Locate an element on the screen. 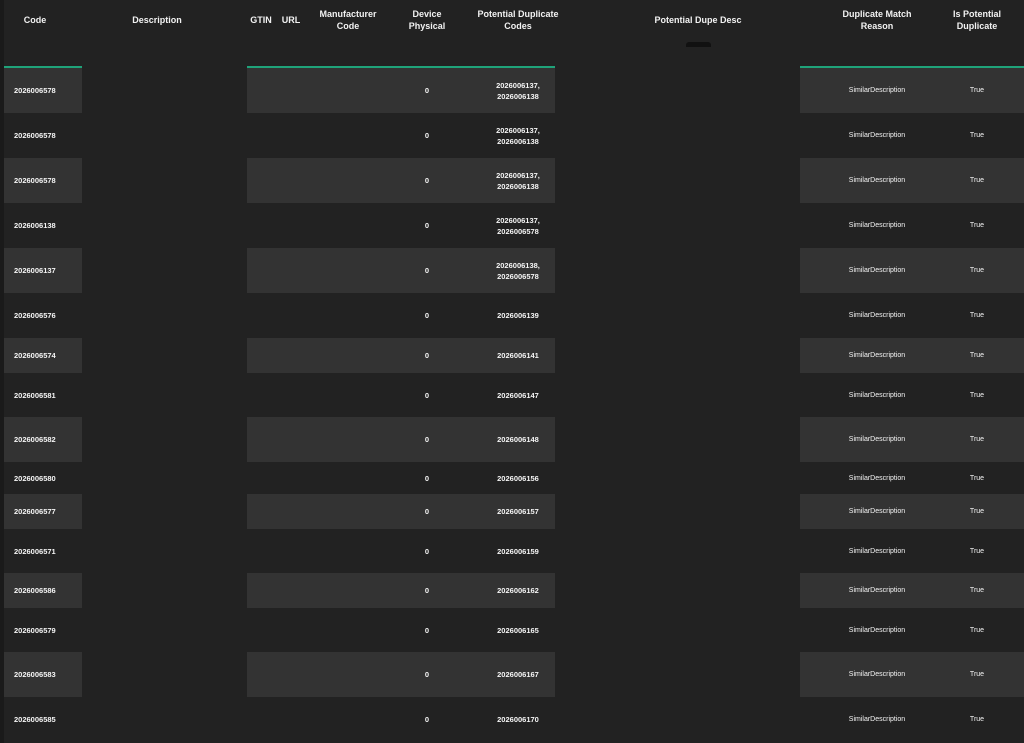 The image size is (1024, 743). cell-potential-duplicate-codes: 2026006156 is located at coordinates (518, 478).